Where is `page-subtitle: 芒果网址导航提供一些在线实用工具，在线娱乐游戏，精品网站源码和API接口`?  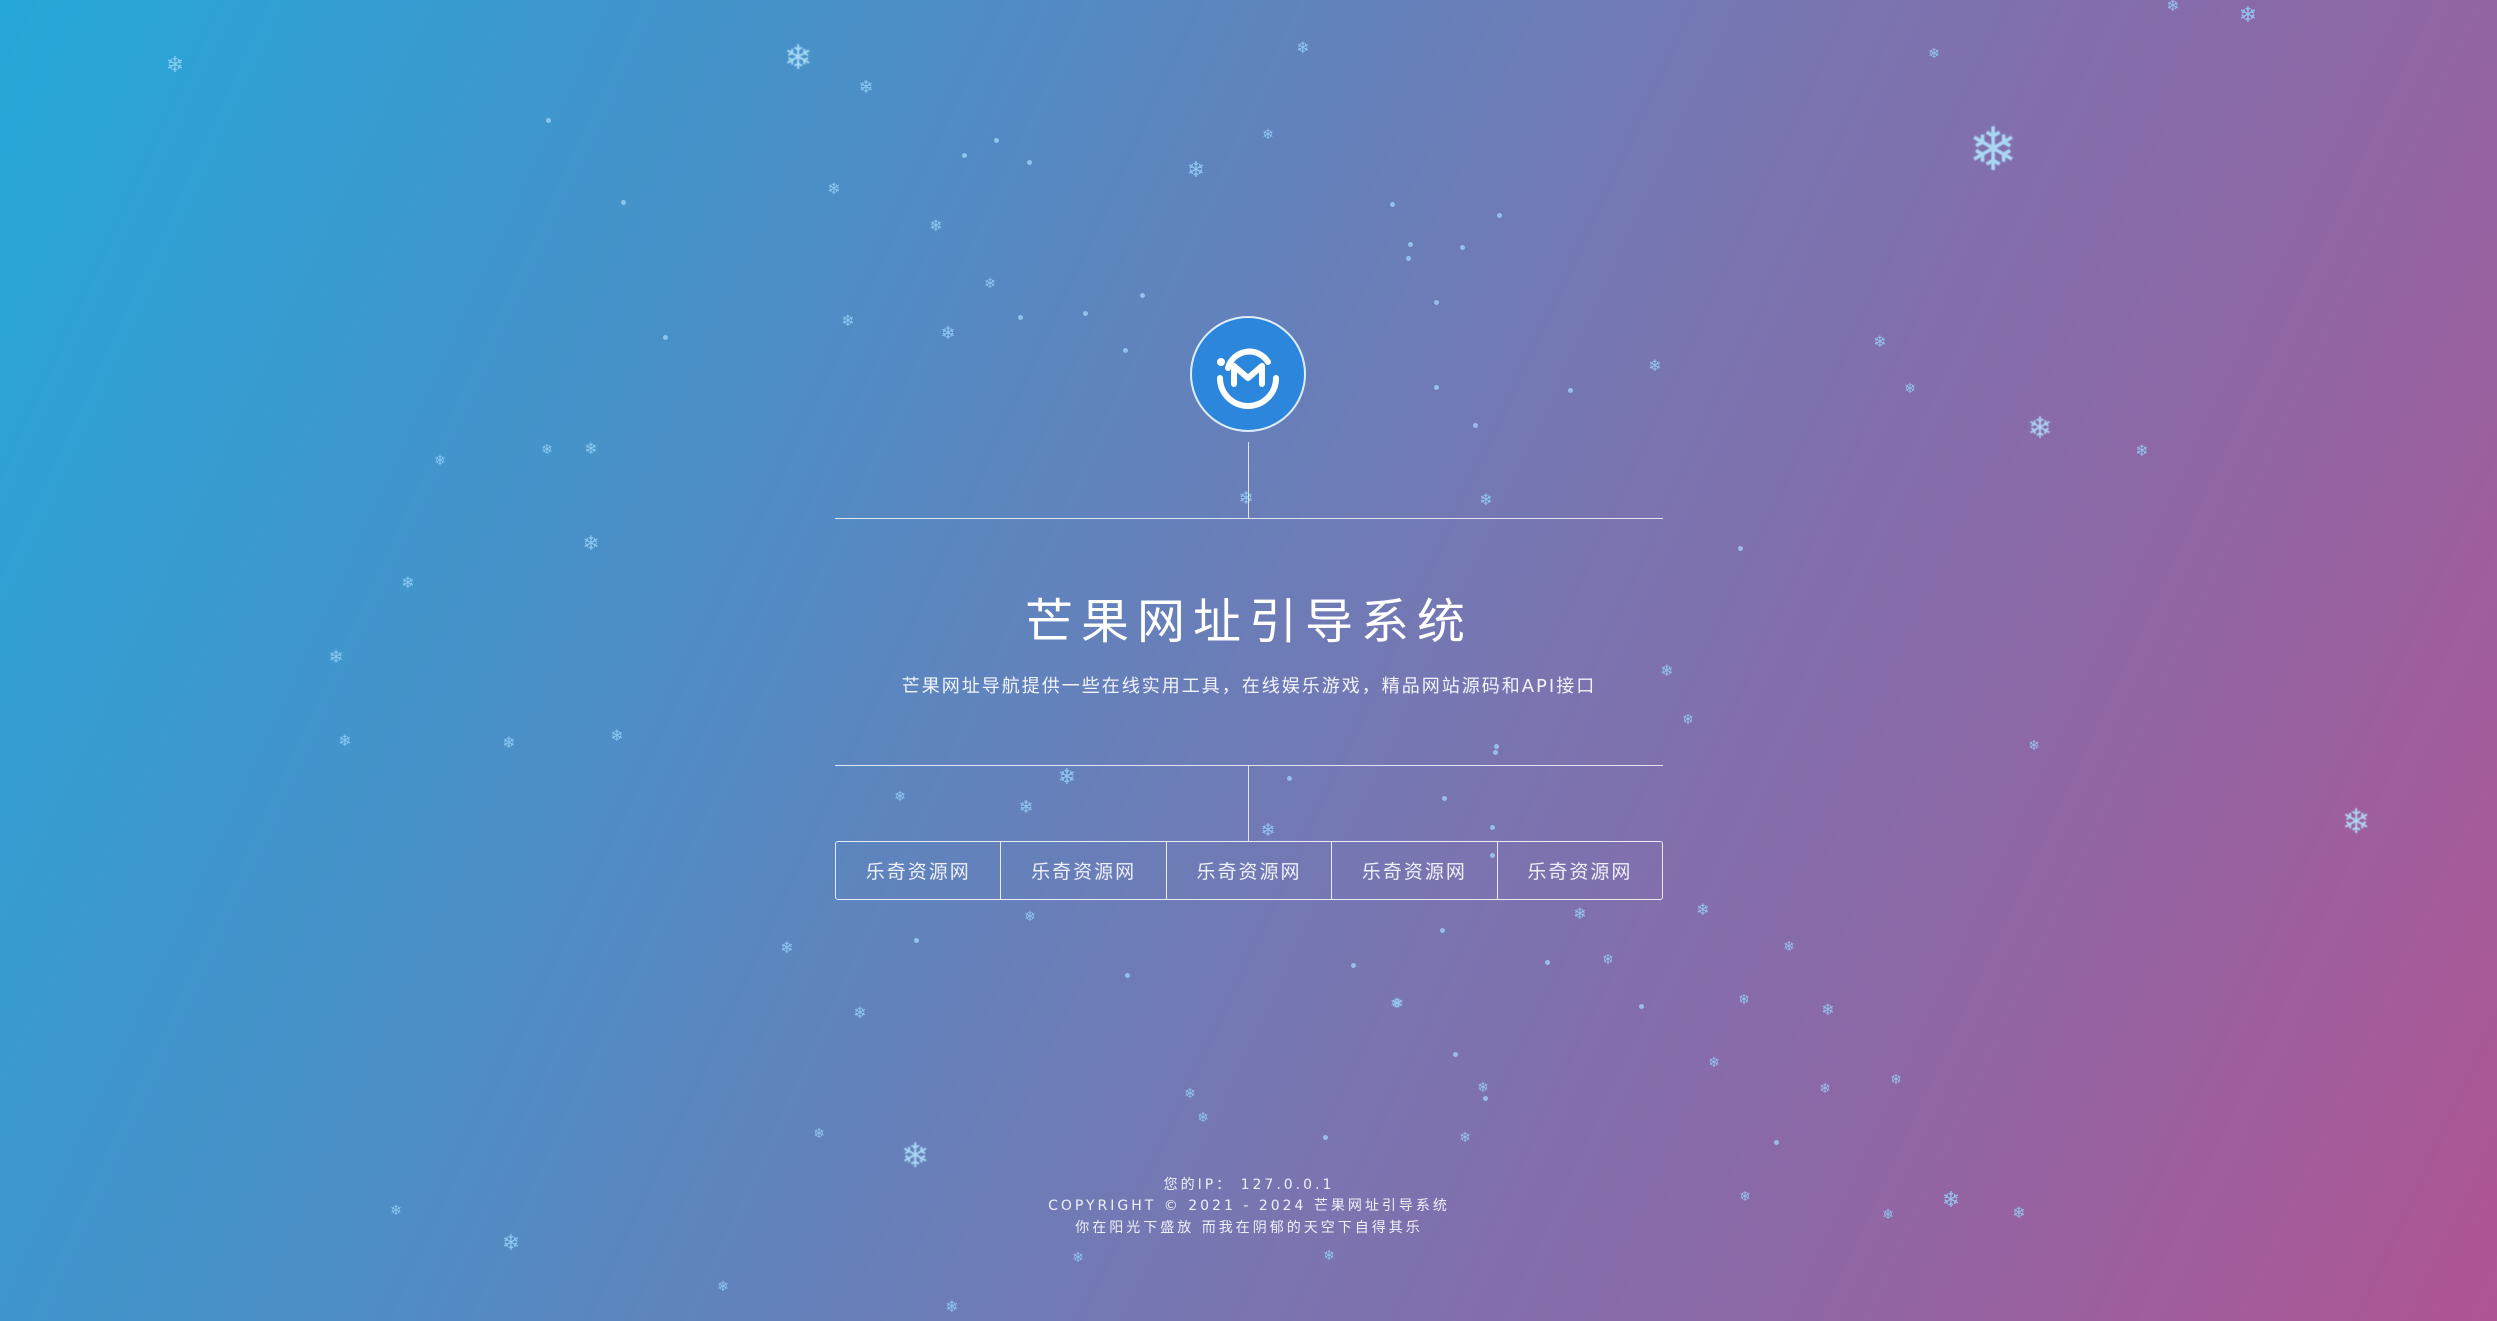
page-subtitle: 芒果网址导航提供一些在线实用工具，在线娱乐游戏，精品网站源码和API接口 is located at coordinates (1249, 686).